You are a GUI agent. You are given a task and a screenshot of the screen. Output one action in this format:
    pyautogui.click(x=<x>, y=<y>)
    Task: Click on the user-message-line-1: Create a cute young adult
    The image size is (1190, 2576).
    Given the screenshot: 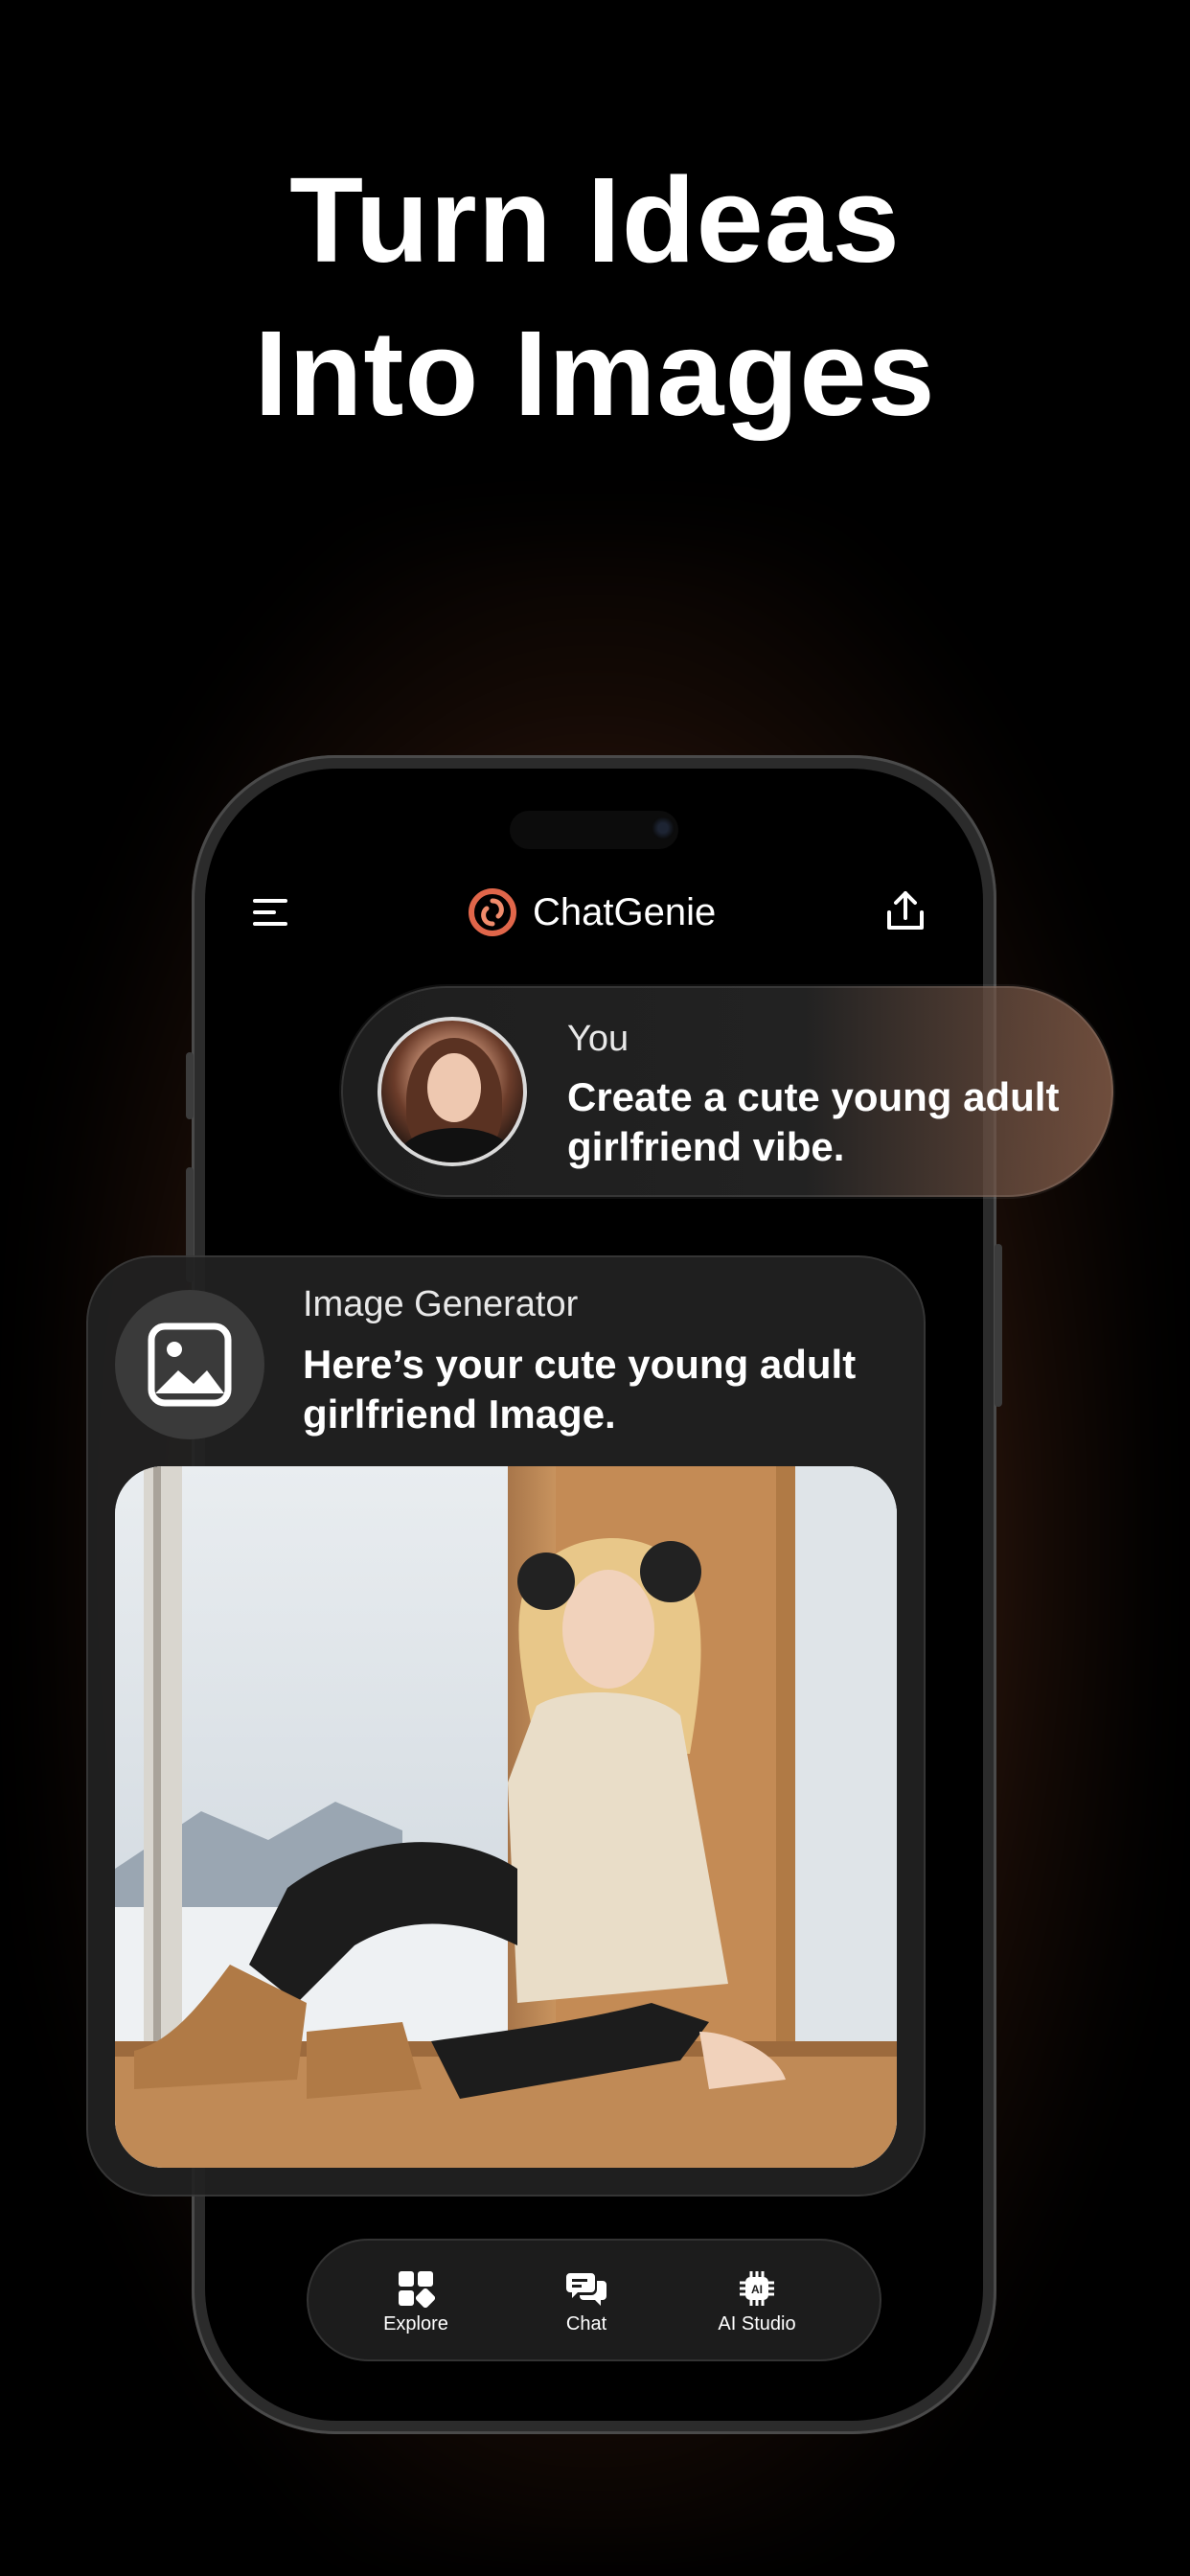 What is the action you would take?
    pyautogui.click(x=813, y=1096)
    